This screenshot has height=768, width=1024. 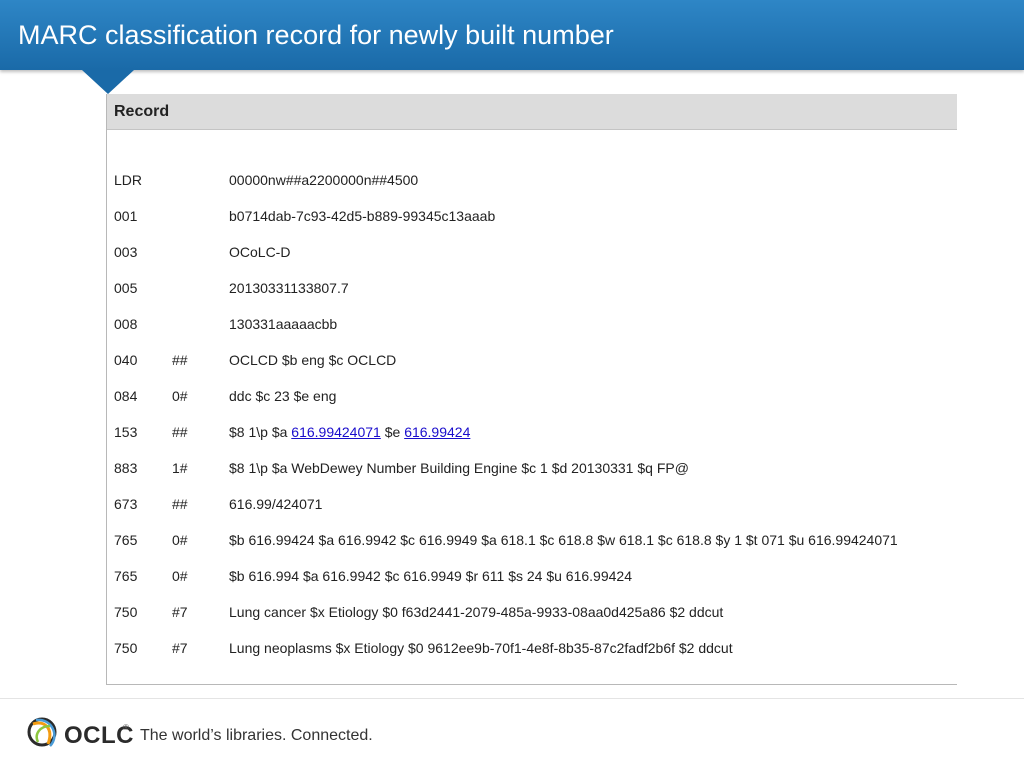 I want to click on marc-field-row: 008 130331aaaaacbb, so click(x=532, y=330).